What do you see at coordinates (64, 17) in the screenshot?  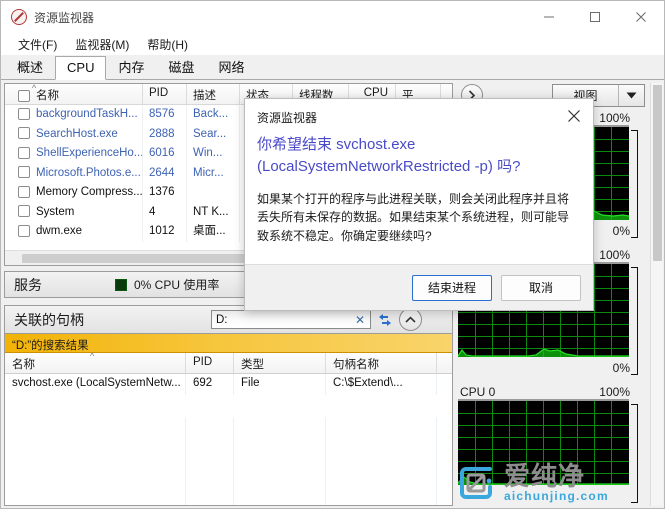 I see `window-title: 资源监视器` at bounding box center [64, 17].